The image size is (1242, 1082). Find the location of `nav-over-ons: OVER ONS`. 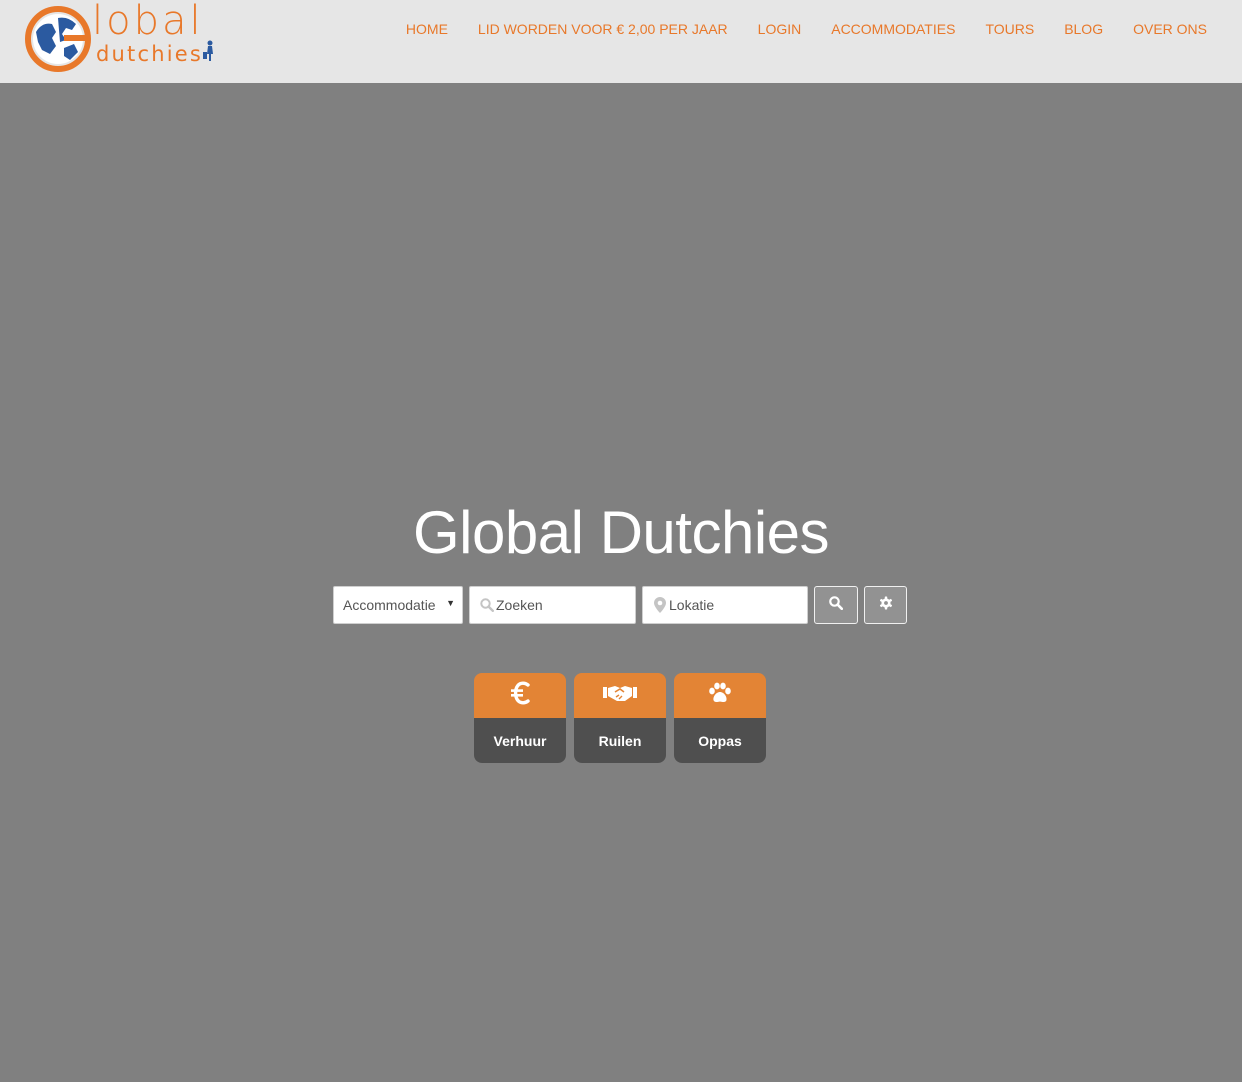

nav-over-ons: OVER ONS is located at coordinates (1170, 29).